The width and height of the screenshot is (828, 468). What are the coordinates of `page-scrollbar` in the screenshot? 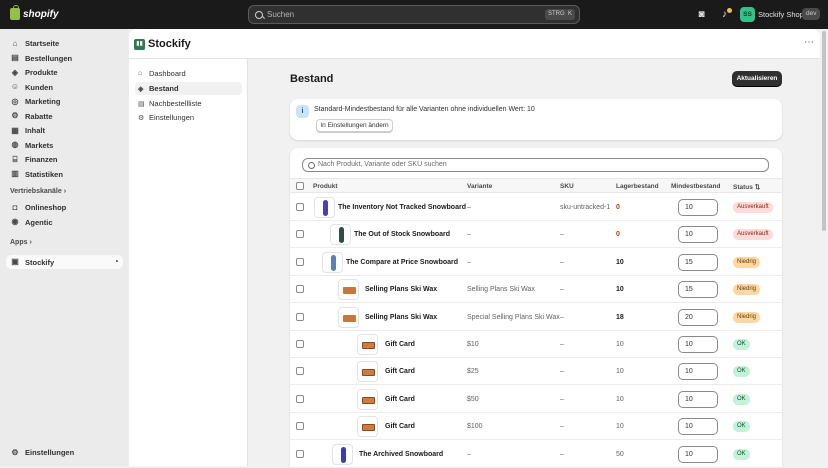 It's located at (824, 247).